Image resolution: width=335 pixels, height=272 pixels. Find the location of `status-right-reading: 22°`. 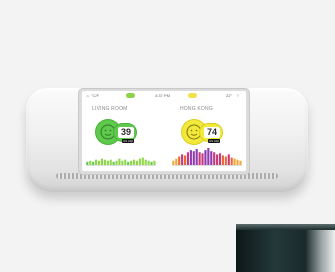

status-right-reading: 22° is located at coordinates (229, 95).